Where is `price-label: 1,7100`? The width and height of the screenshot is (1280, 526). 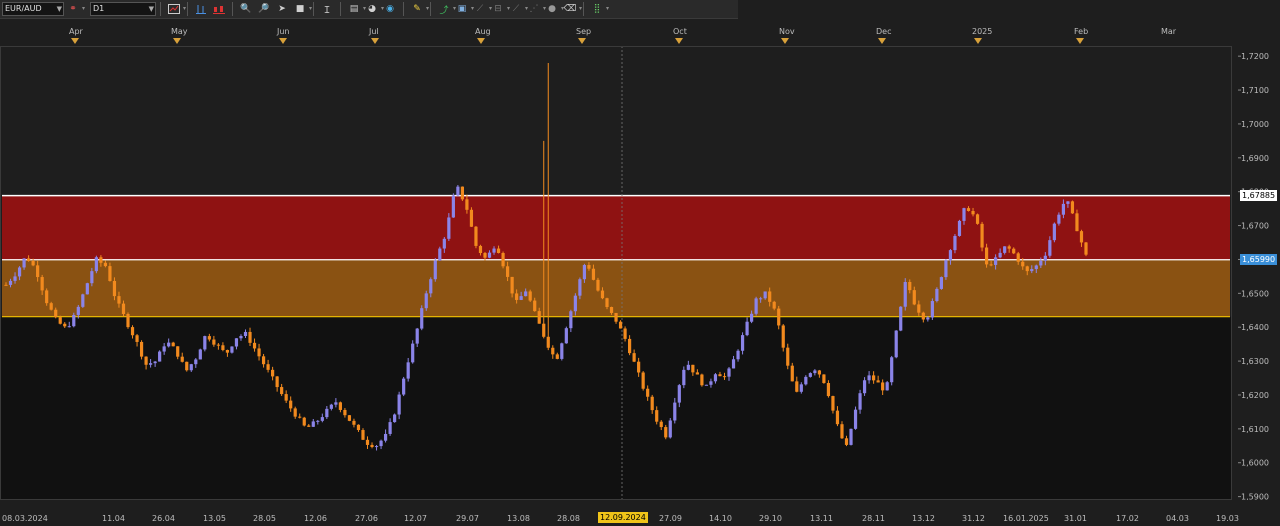 price-label: 1,7100 is located at coordinates (1255, 90).